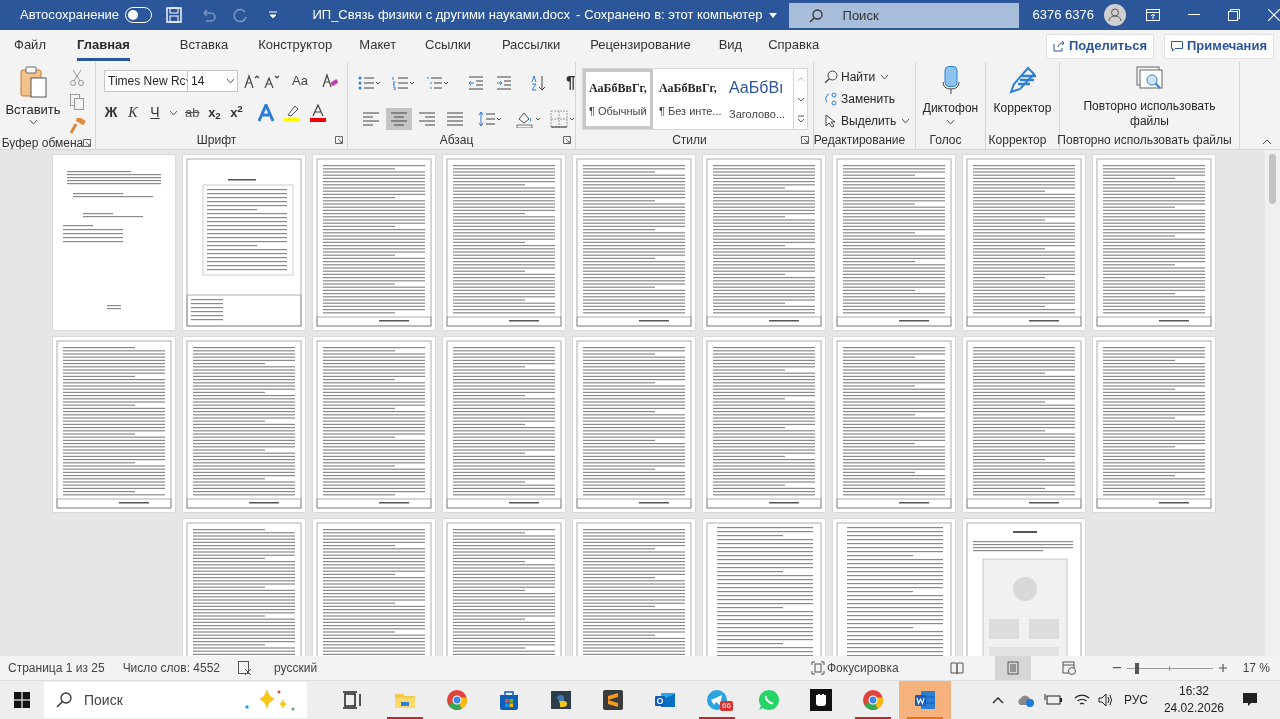  What do you see at coordinates (378, 46) in the screenshot?
I see `ribbon-tab: Макет` at bounding box center [378, 46].